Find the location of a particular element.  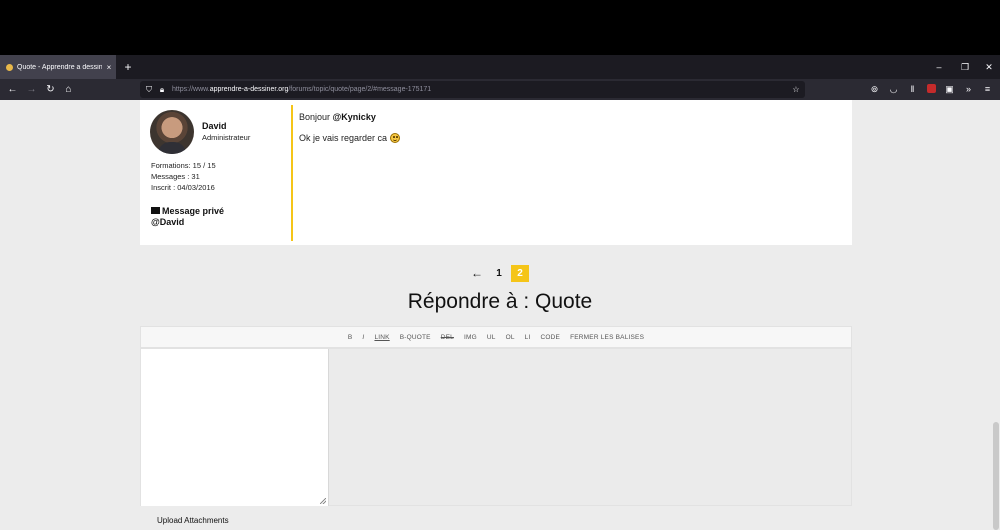

tab-active: Quote - Apprendre a dessiner × is located at coordinates (58, 67).